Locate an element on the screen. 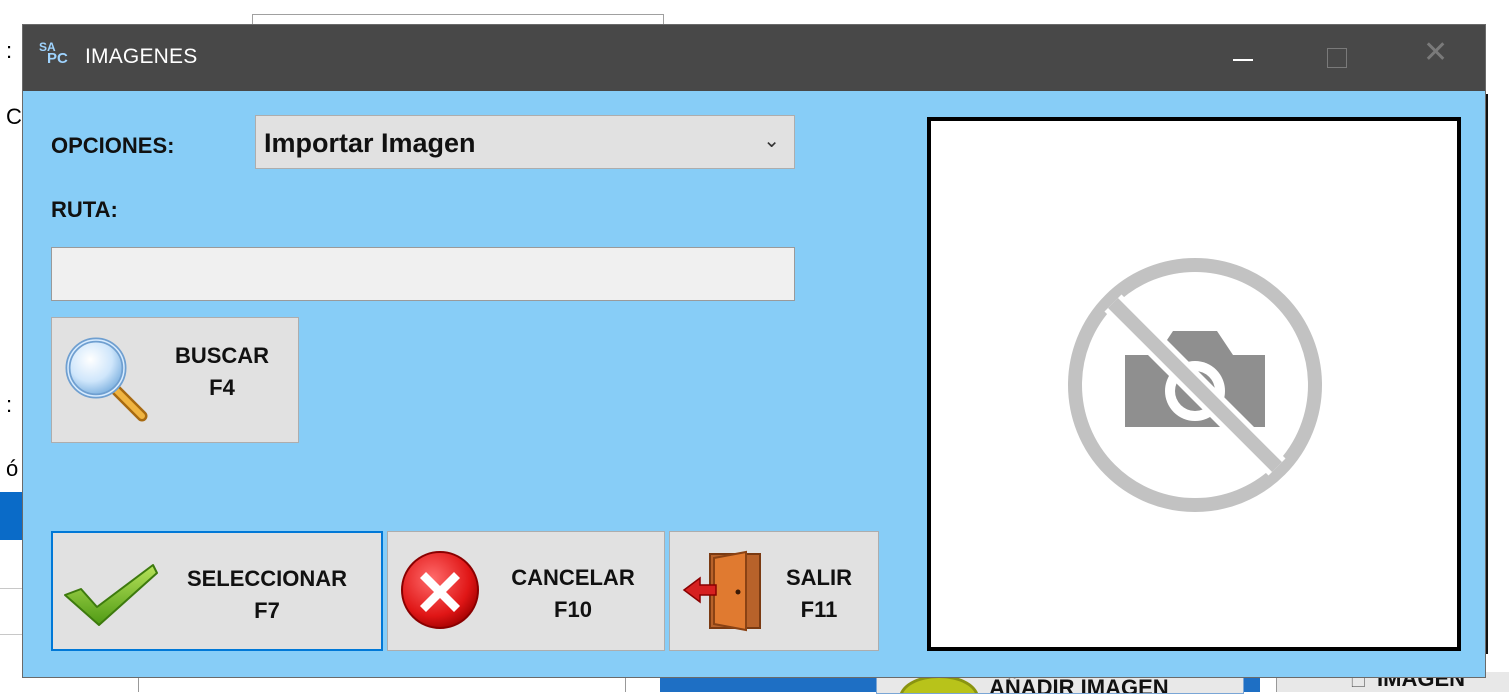 The height and width of the screenshot is (694, 1509). minimize-button is located at coordinates (1243, 58).